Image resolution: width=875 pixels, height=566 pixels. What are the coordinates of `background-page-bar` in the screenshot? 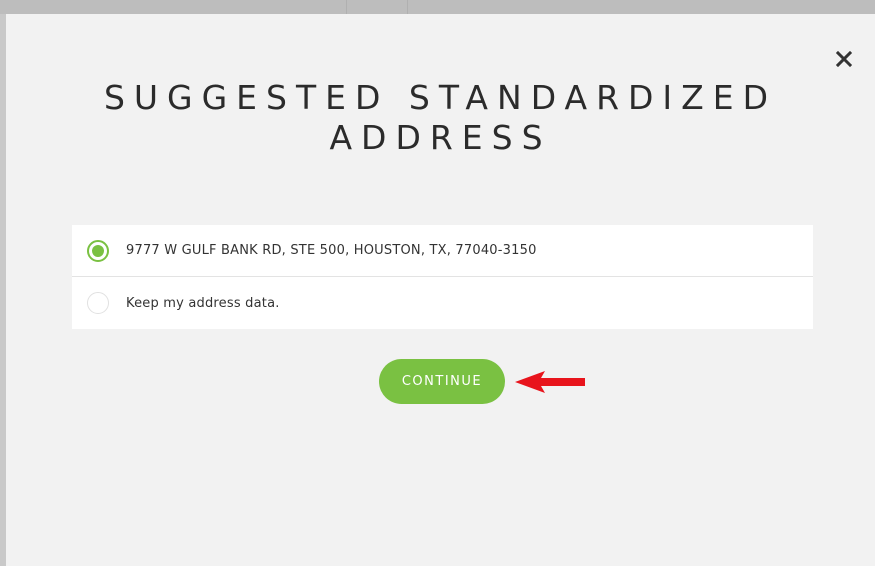 It's located at (437, 7).